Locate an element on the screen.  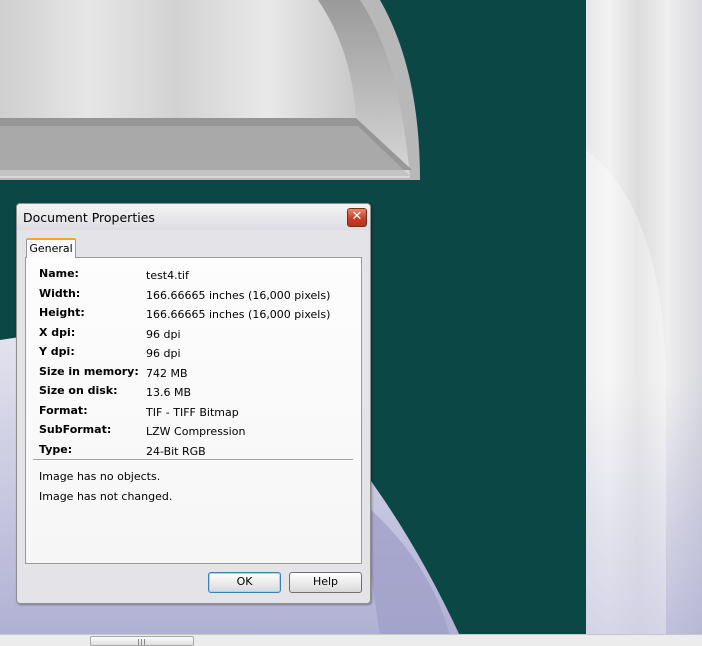
property-row-x-dpi: X dpi: 96 dpi is located at coordinates (194, 336).